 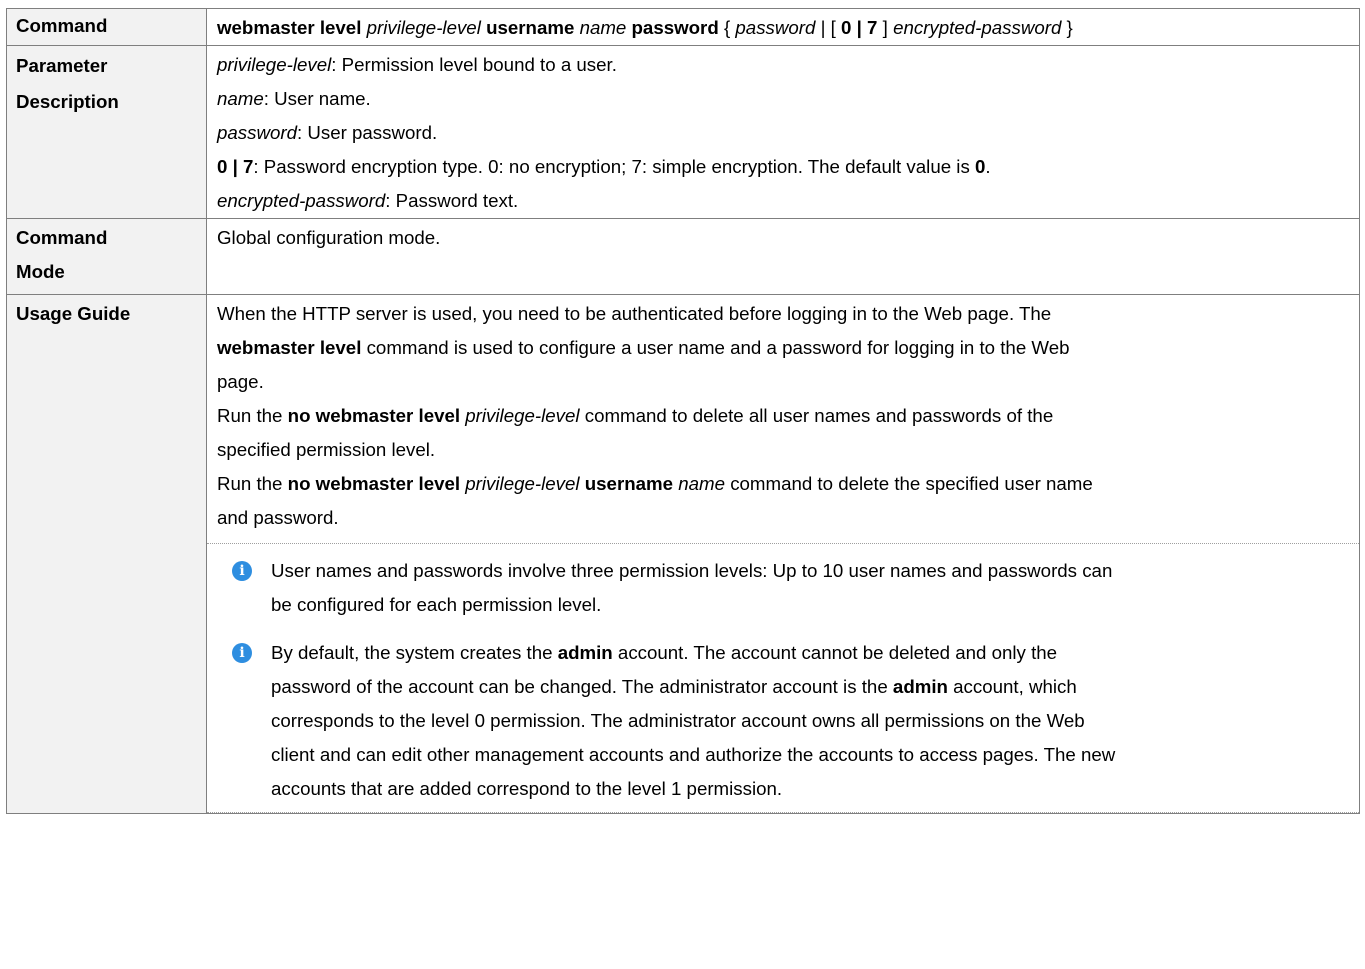 What do you see at coordinates (727, 27) in the screenshot?
I see `syntax-punct: {` at bounding box center [727, 27].